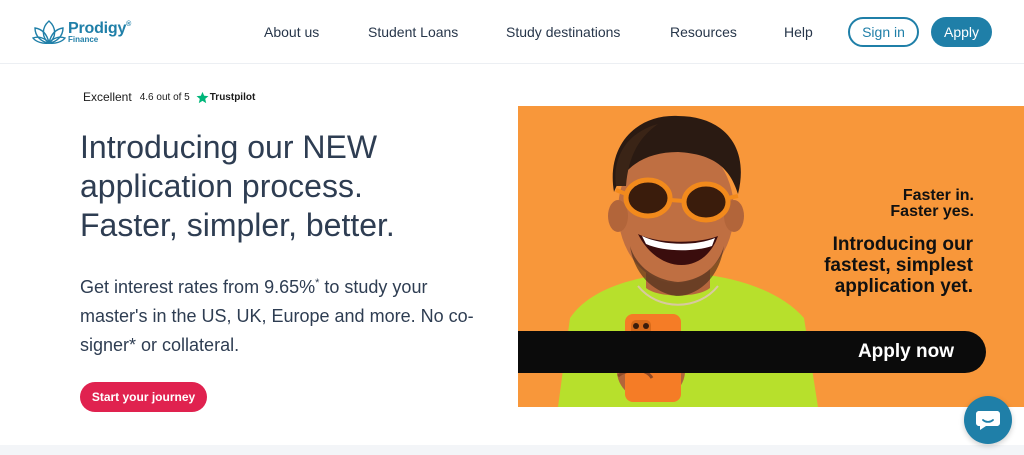  What do you see at coordinates (290, 287) in the screenshot?
I see `interest-rate: 9.65%` at bounding box center [290, 287].